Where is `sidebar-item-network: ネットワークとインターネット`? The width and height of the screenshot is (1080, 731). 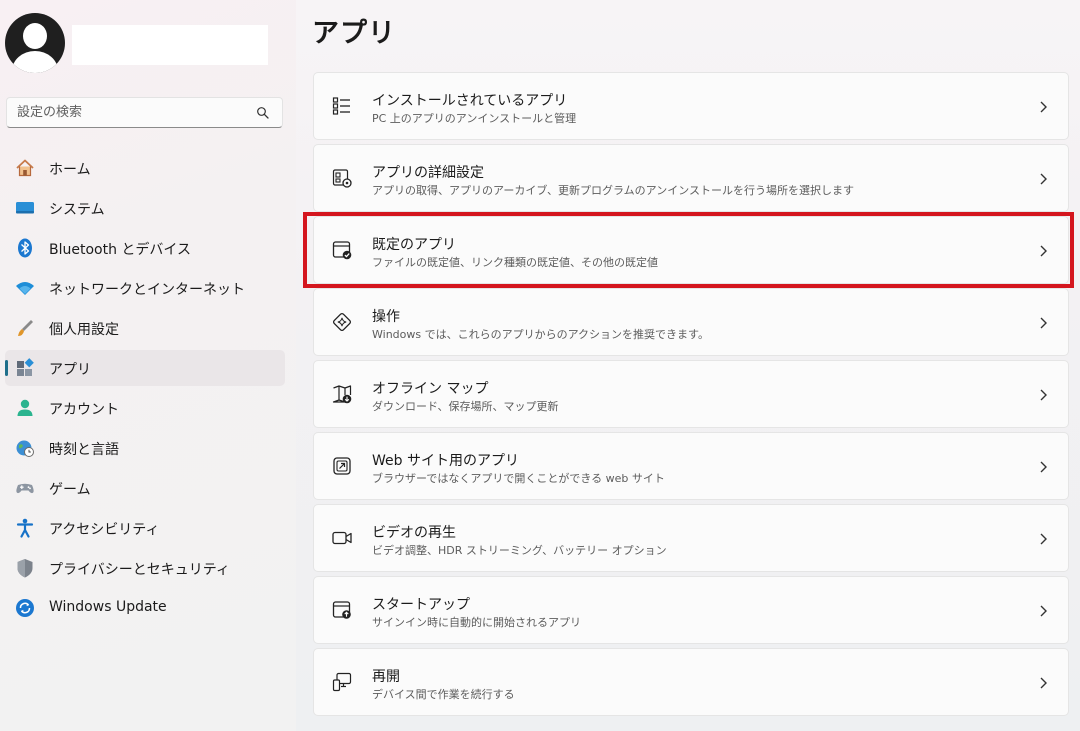
sidebar-item-network: ネットワークとインターネット is located at coordinates (145, 288).